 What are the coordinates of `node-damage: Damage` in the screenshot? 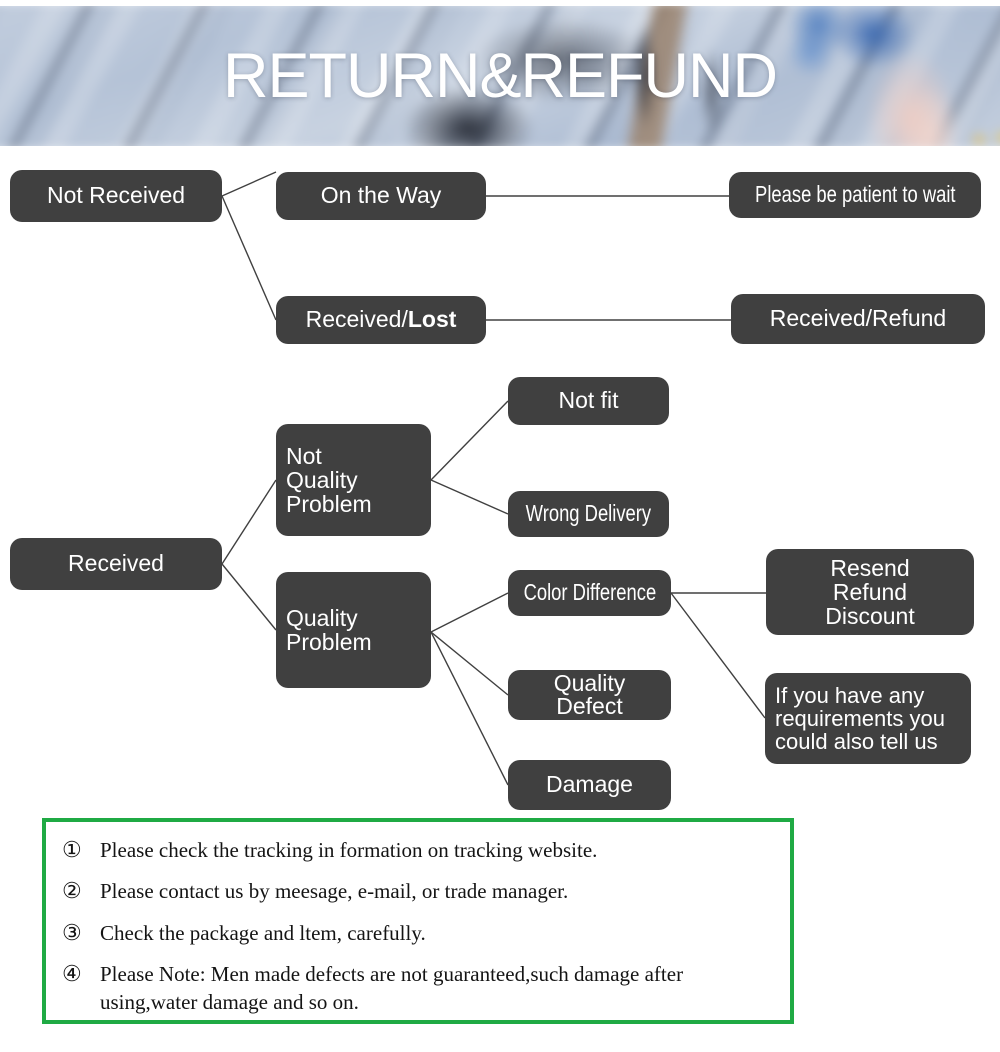 It's located at (589, 785).